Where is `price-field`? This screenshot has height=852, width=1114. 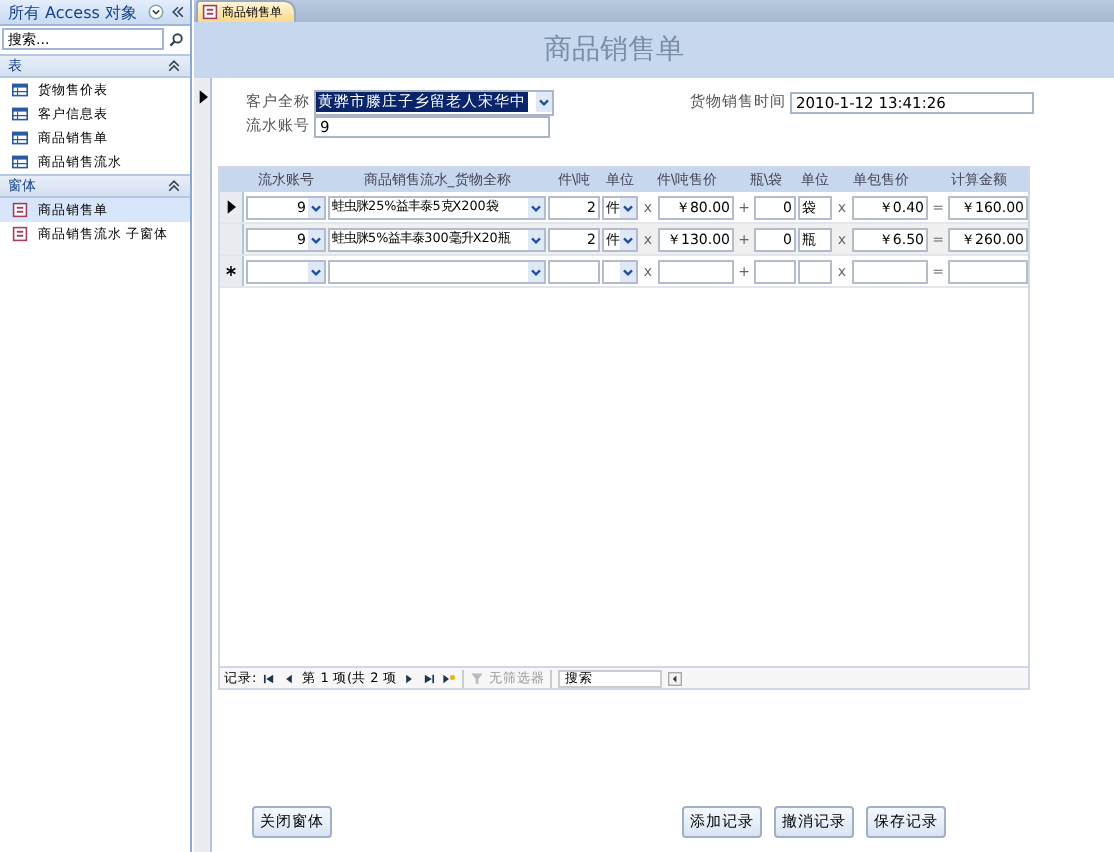
price-field is located at coordinates (696, 271).